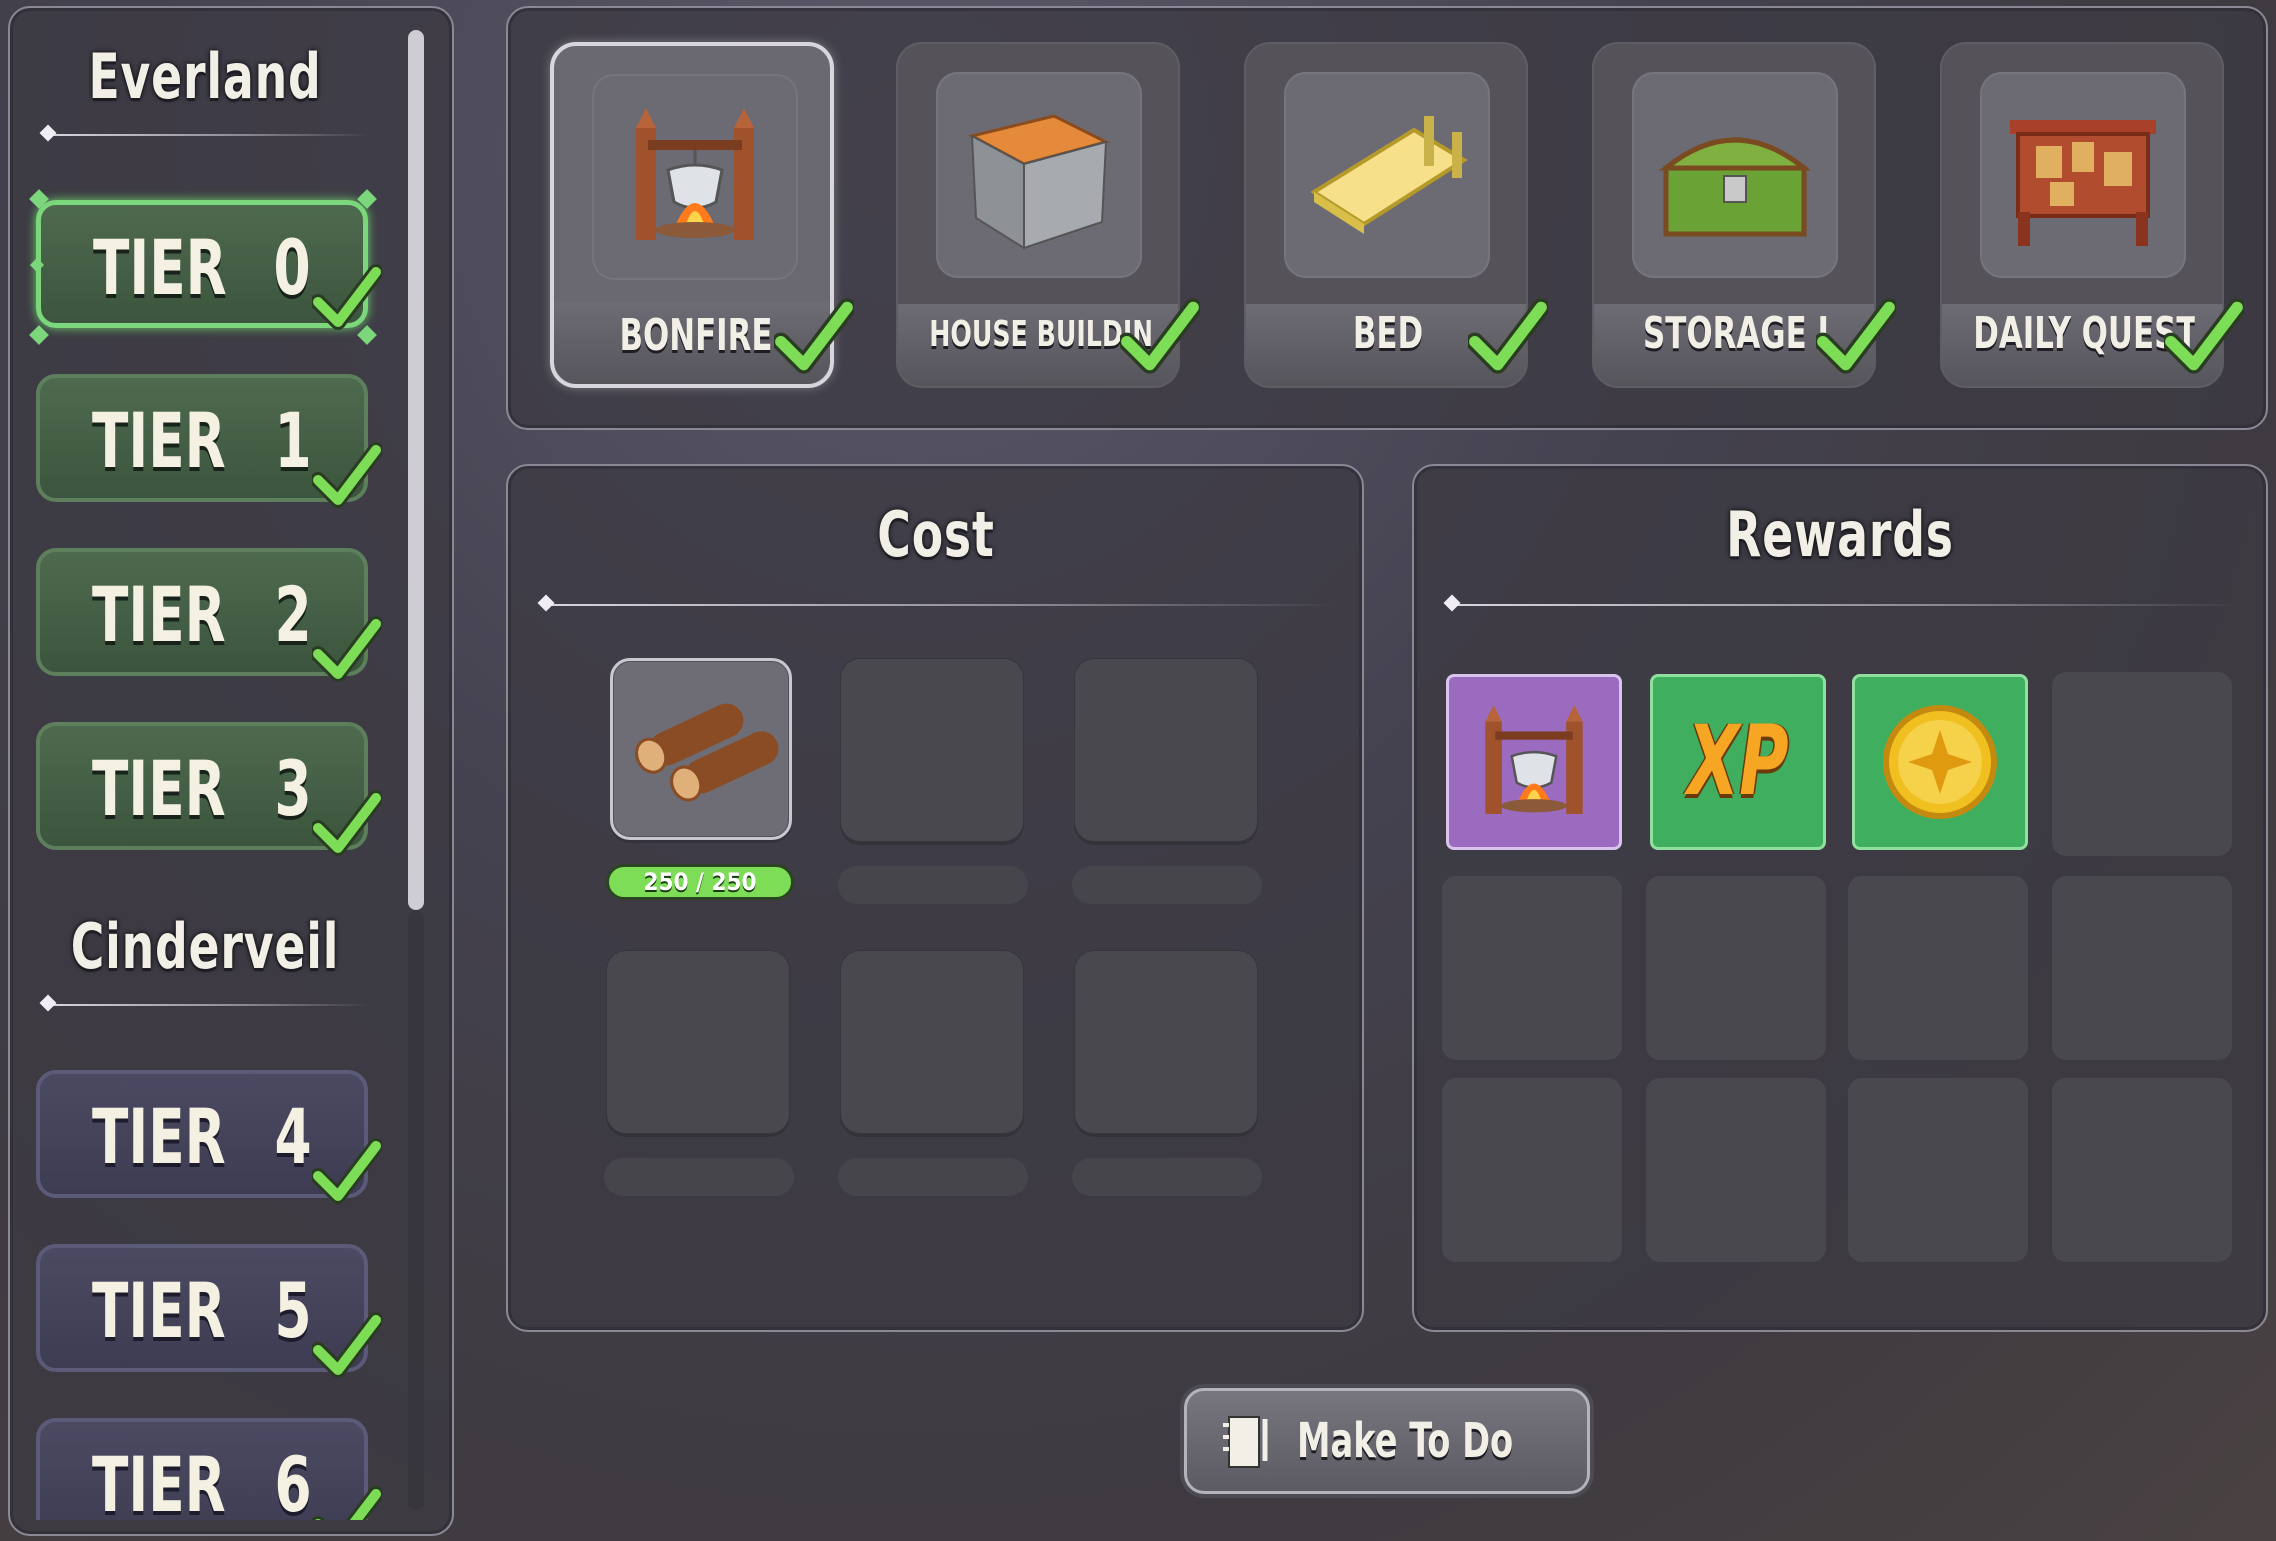 This screenshot has width=2276, height=1541. I want to click on reward-slot-coin, so click(1940, 762).